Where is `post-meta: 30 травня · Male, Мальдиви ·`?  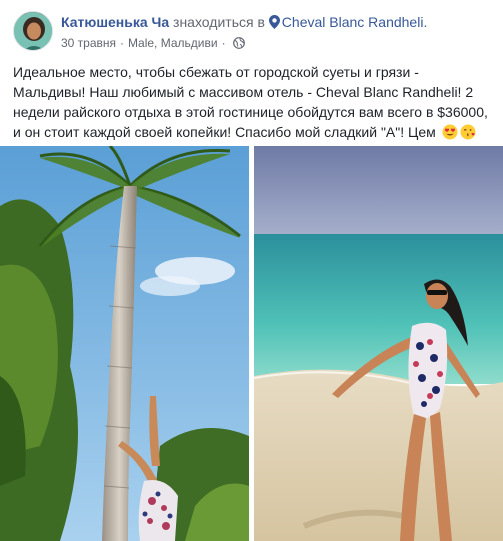 post-meta: 30 травня · Male, Мальдиви · is located at coordinates (153, 43).